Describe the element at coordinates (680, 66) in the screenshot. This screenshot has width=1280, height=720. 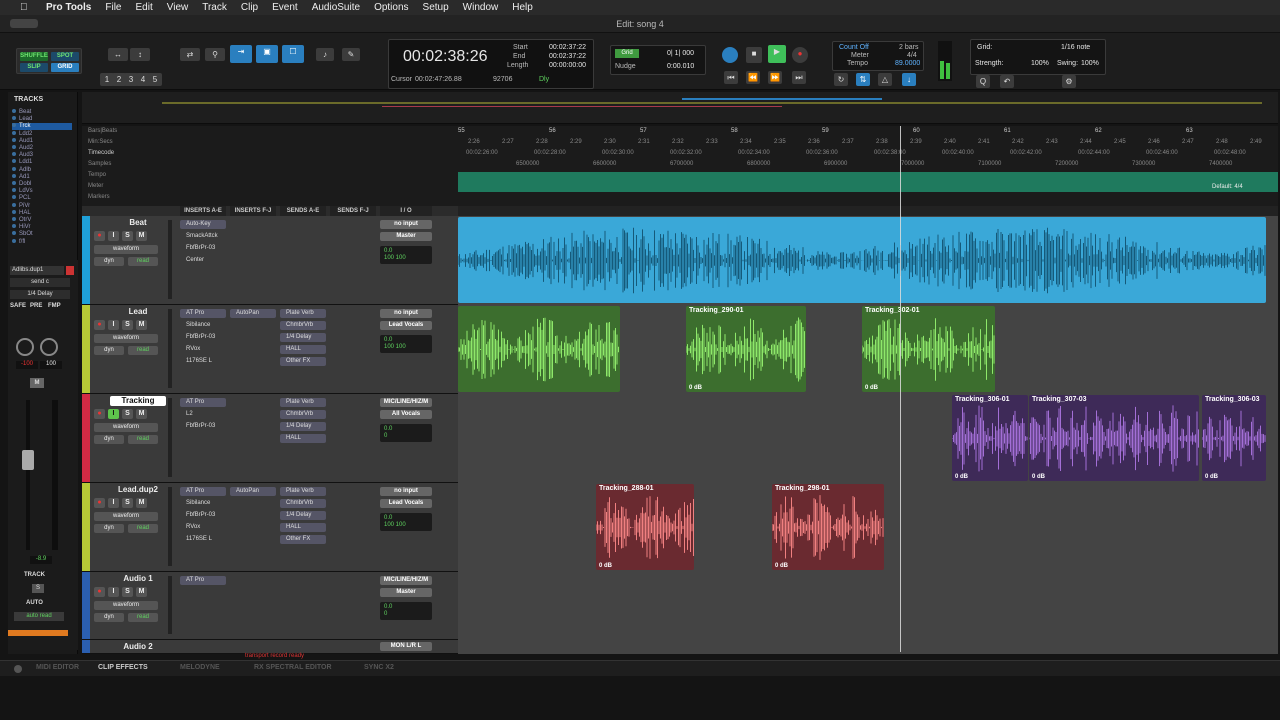
I see `nudge-value: 0:00.010` at that location.